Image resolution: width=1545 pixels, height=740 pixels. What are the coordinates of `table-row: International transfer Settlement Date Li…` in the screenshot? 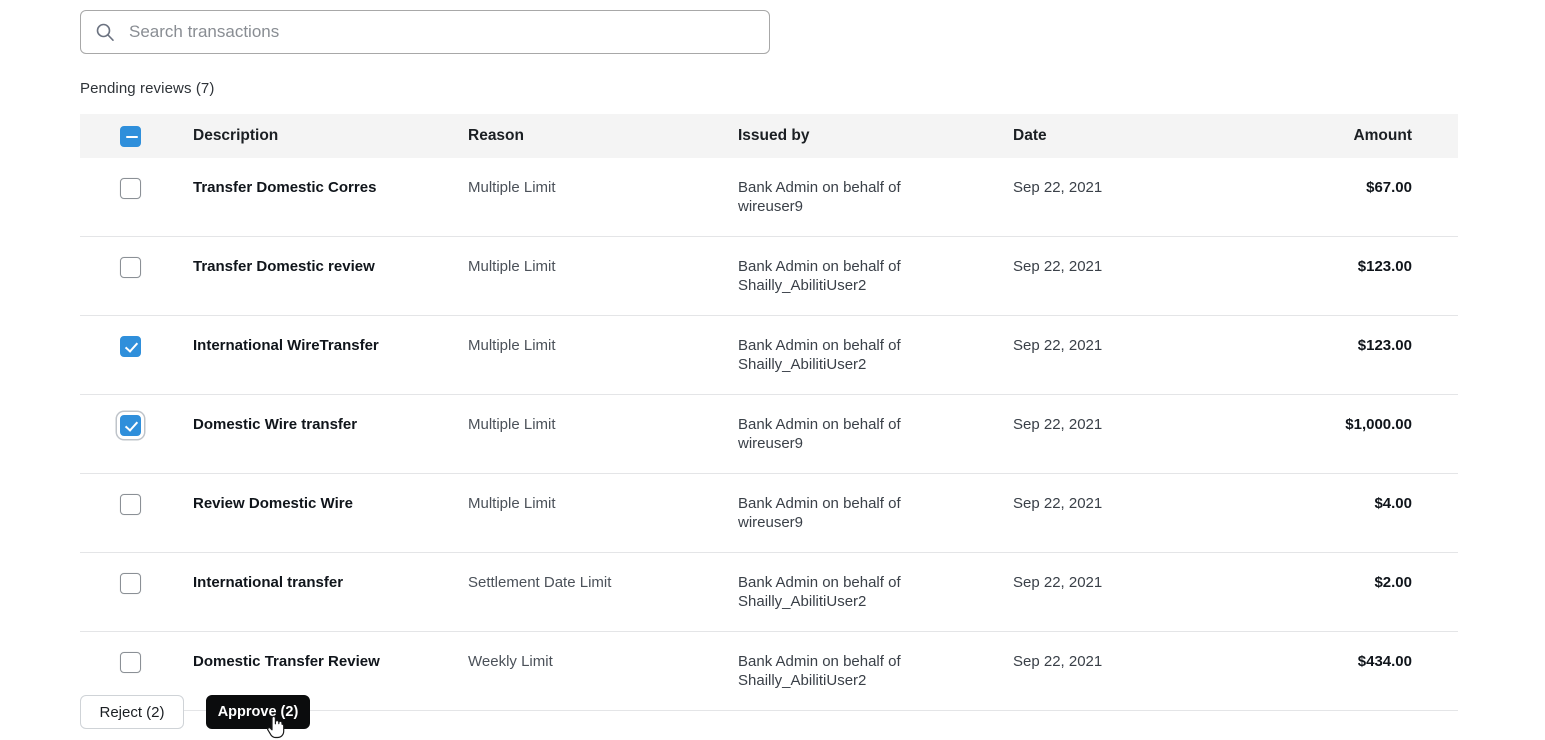 It's located at (769, 592).